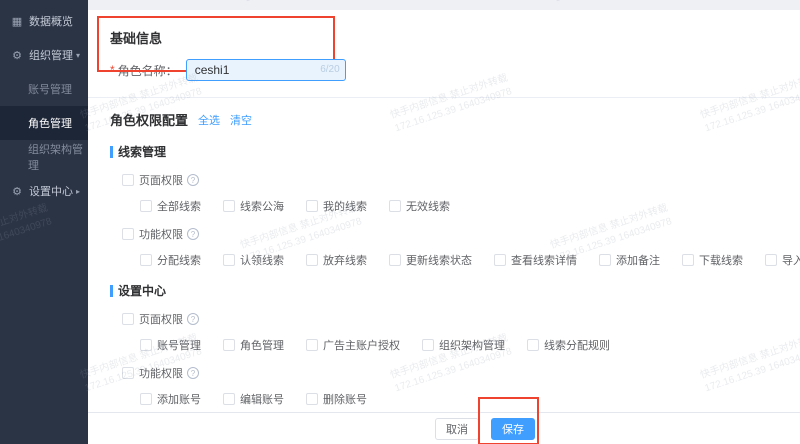  I want to click on chevron-icon: ▾, so click(77, 55).